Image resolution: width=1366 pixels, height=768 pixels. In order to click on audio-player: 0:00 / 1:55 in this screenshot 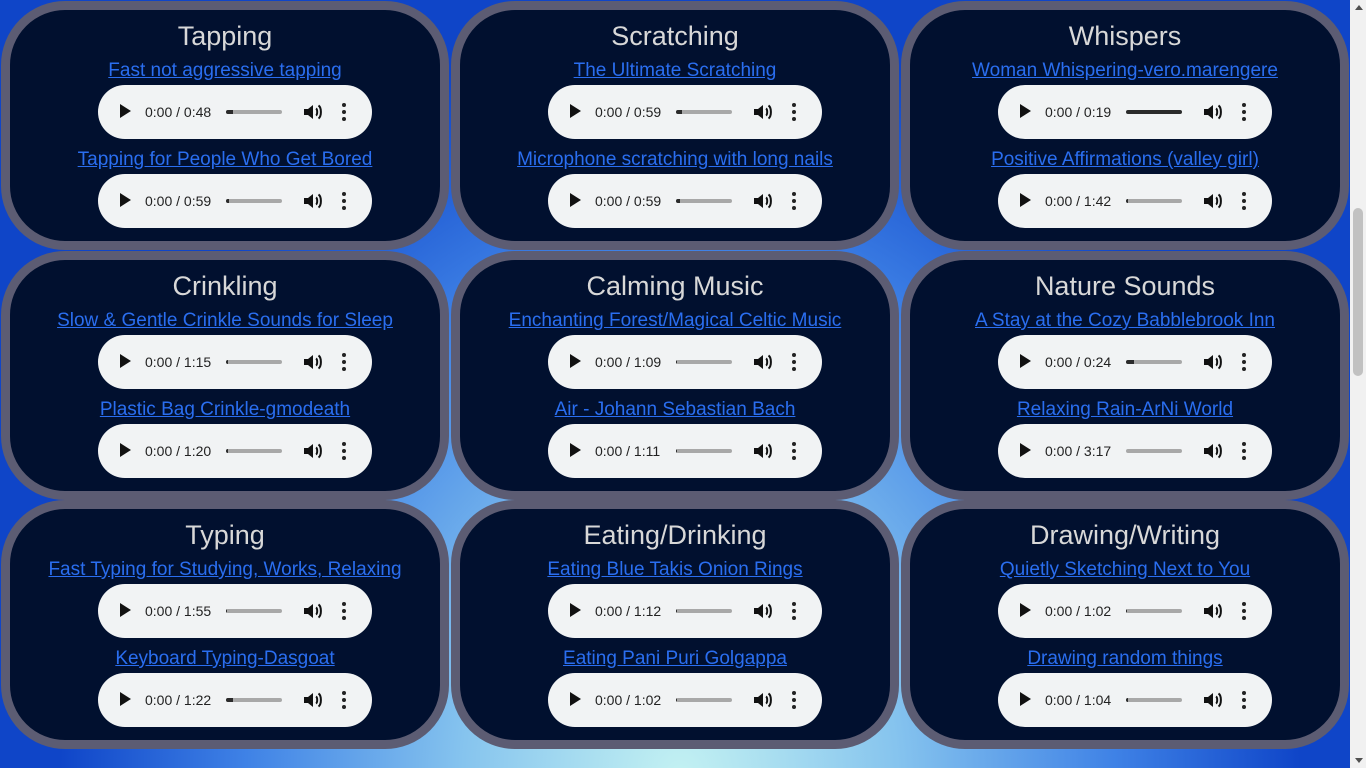, I will do `click(235, 611)`.